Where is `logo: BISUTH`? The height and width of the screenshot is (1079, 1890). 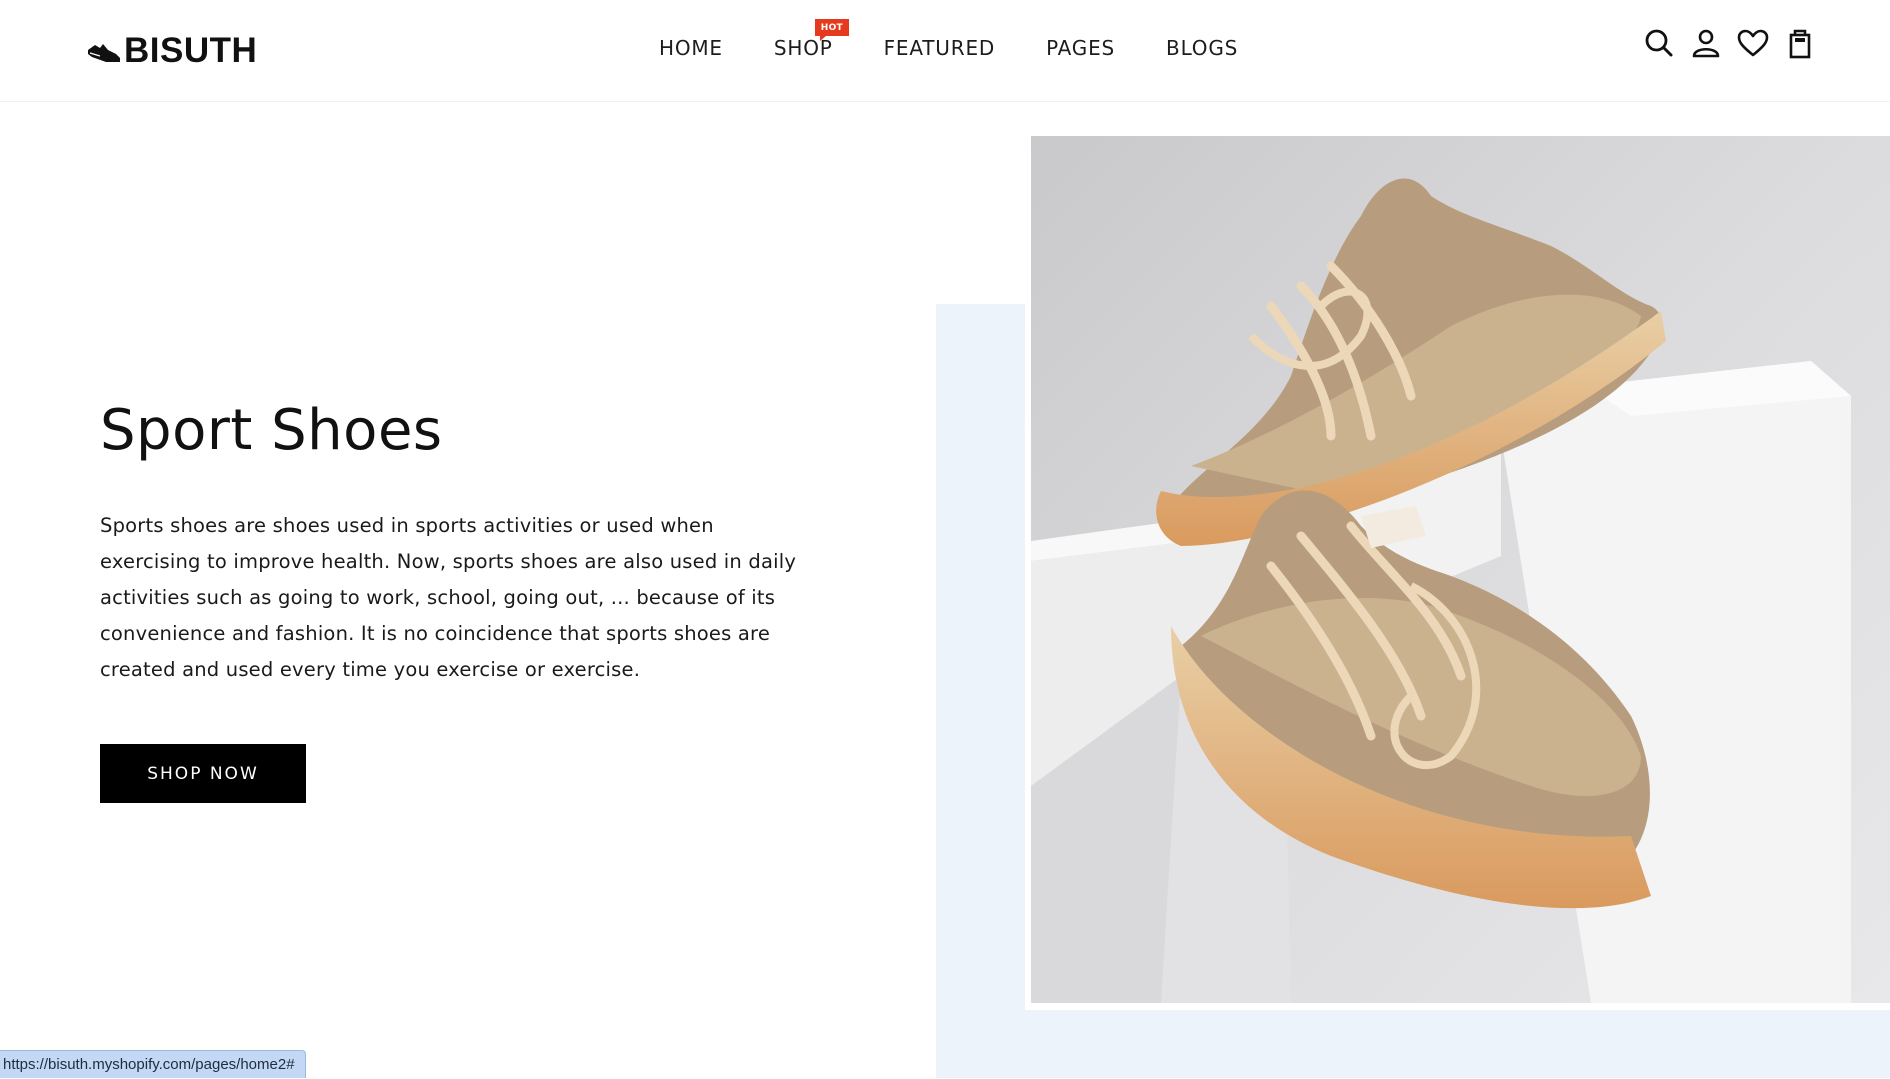
logo: BISUTH is located at coordinates (171, 51).